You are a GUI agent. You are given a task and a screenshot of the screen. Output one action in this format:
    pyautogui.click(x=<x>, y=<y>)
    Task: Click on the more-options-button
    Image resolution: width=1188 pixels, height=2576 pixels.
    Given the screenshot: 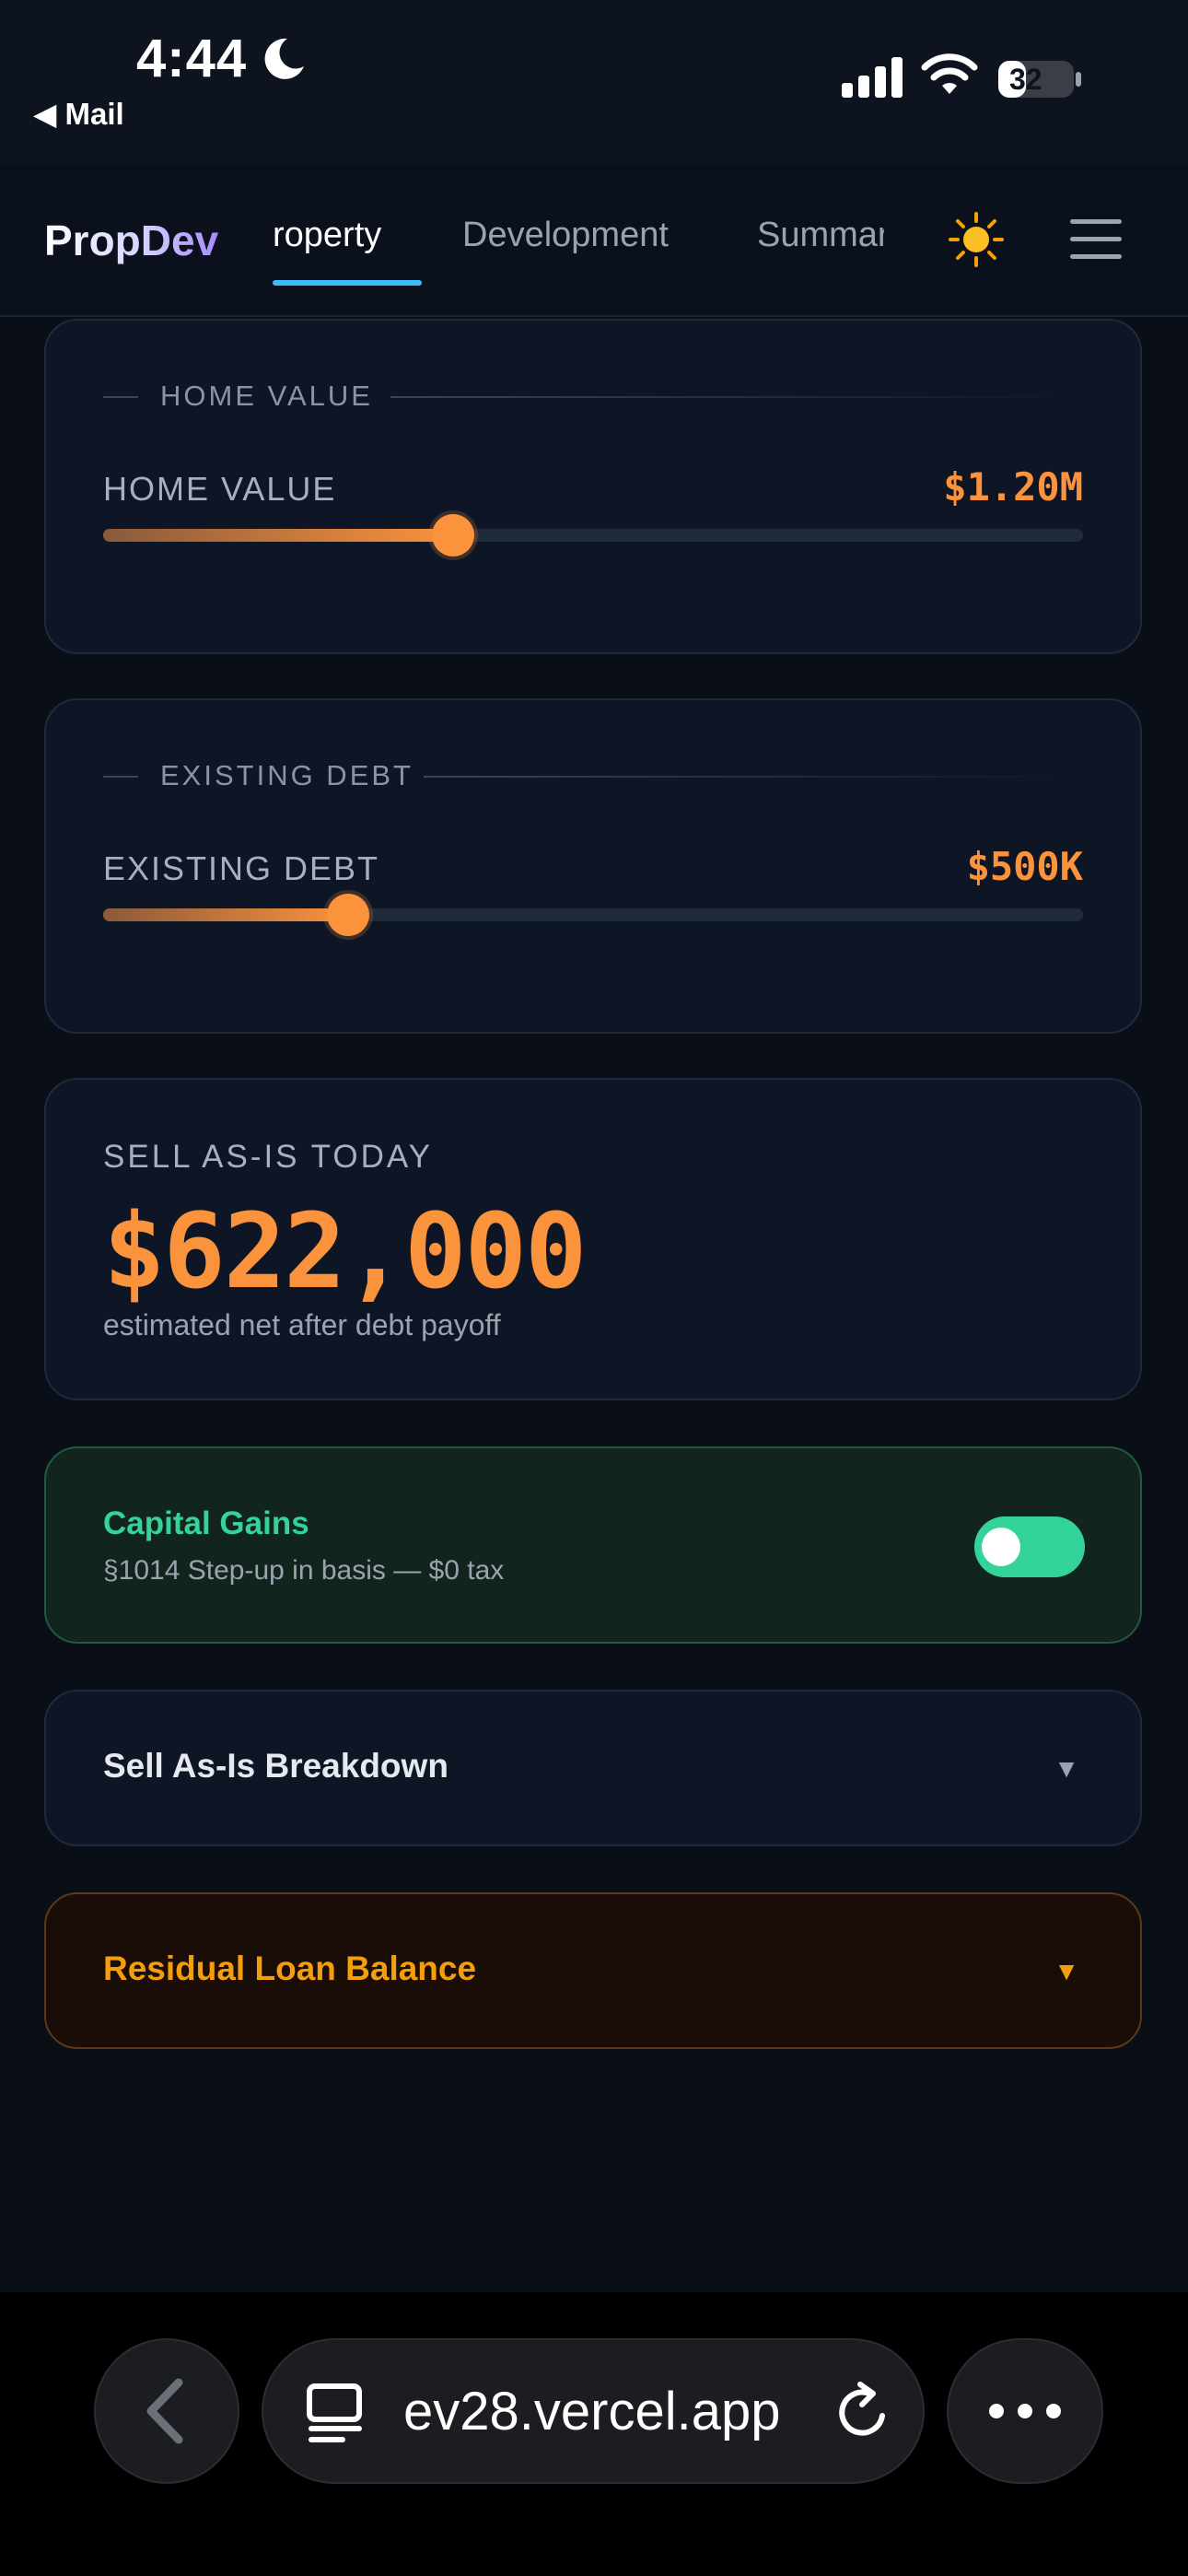 What is the action you would take?
    pyautogui.click(x=1025, y=2411)
    